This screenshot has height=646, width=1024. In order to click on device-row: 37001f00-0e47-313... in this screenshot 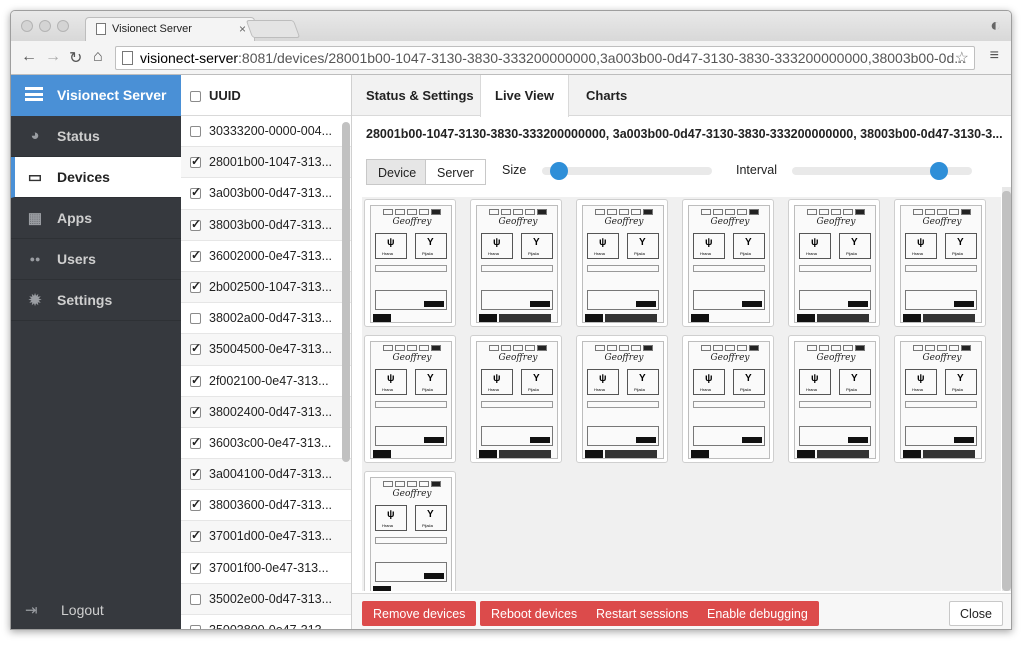, I will do `click(266, 568)`.